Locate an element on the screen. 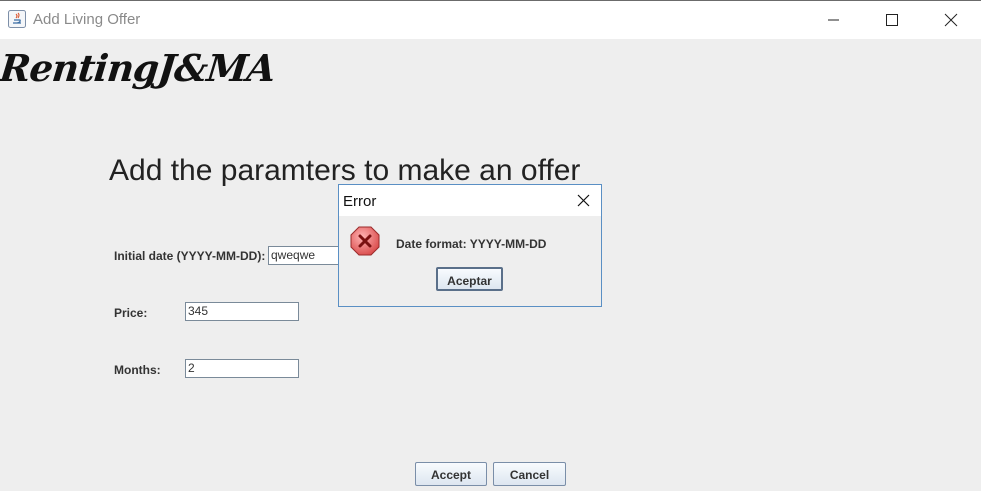 This screenshot has width=981, height=491. months-input: 2 is located at coordinates (242, 368).